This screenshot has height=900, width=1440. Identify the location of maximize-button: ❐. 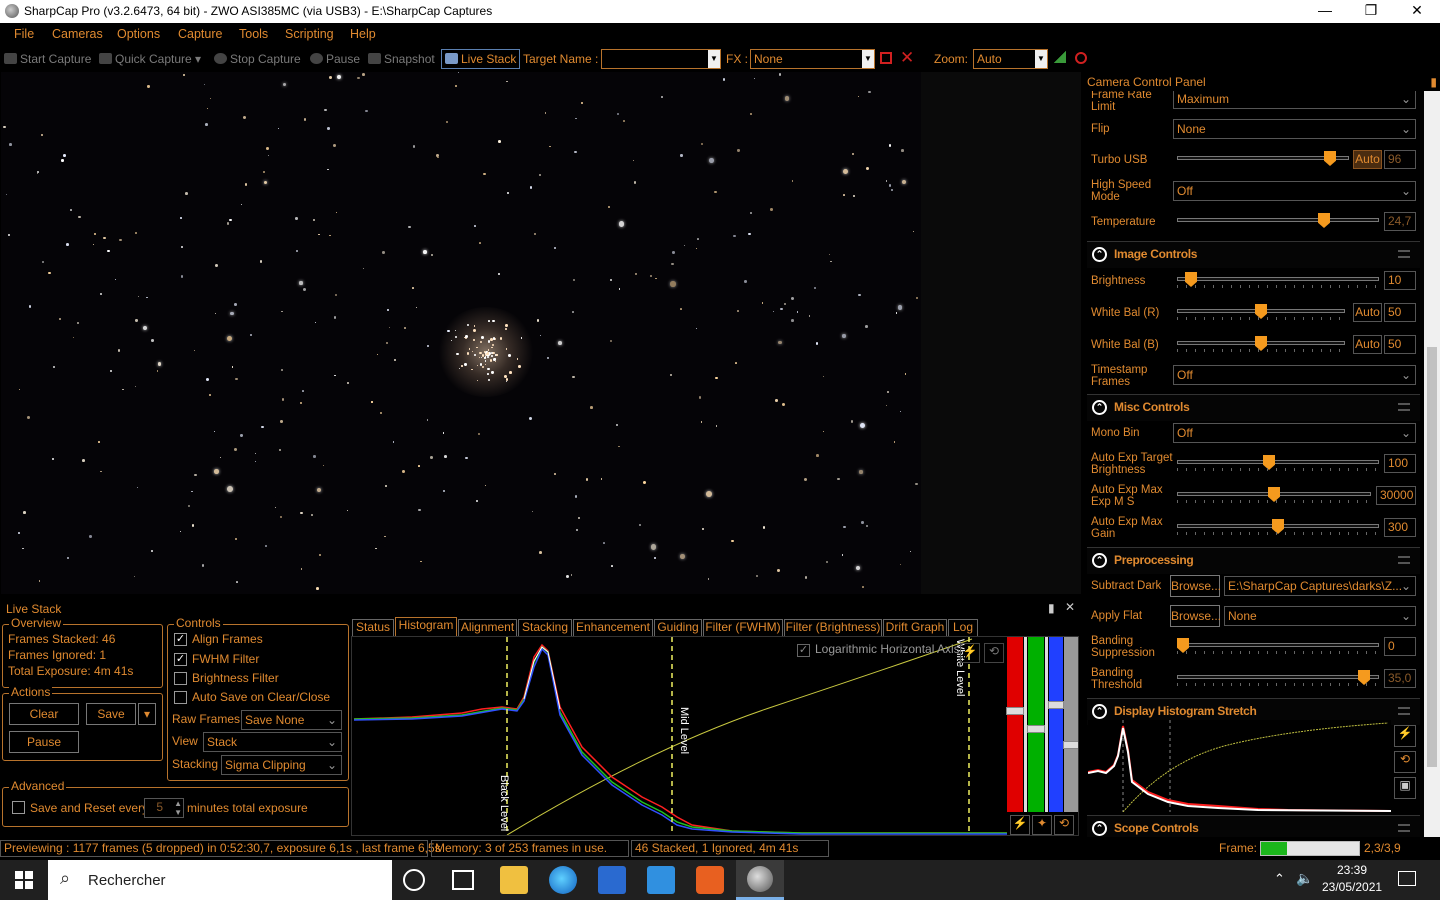
(1371, 11).